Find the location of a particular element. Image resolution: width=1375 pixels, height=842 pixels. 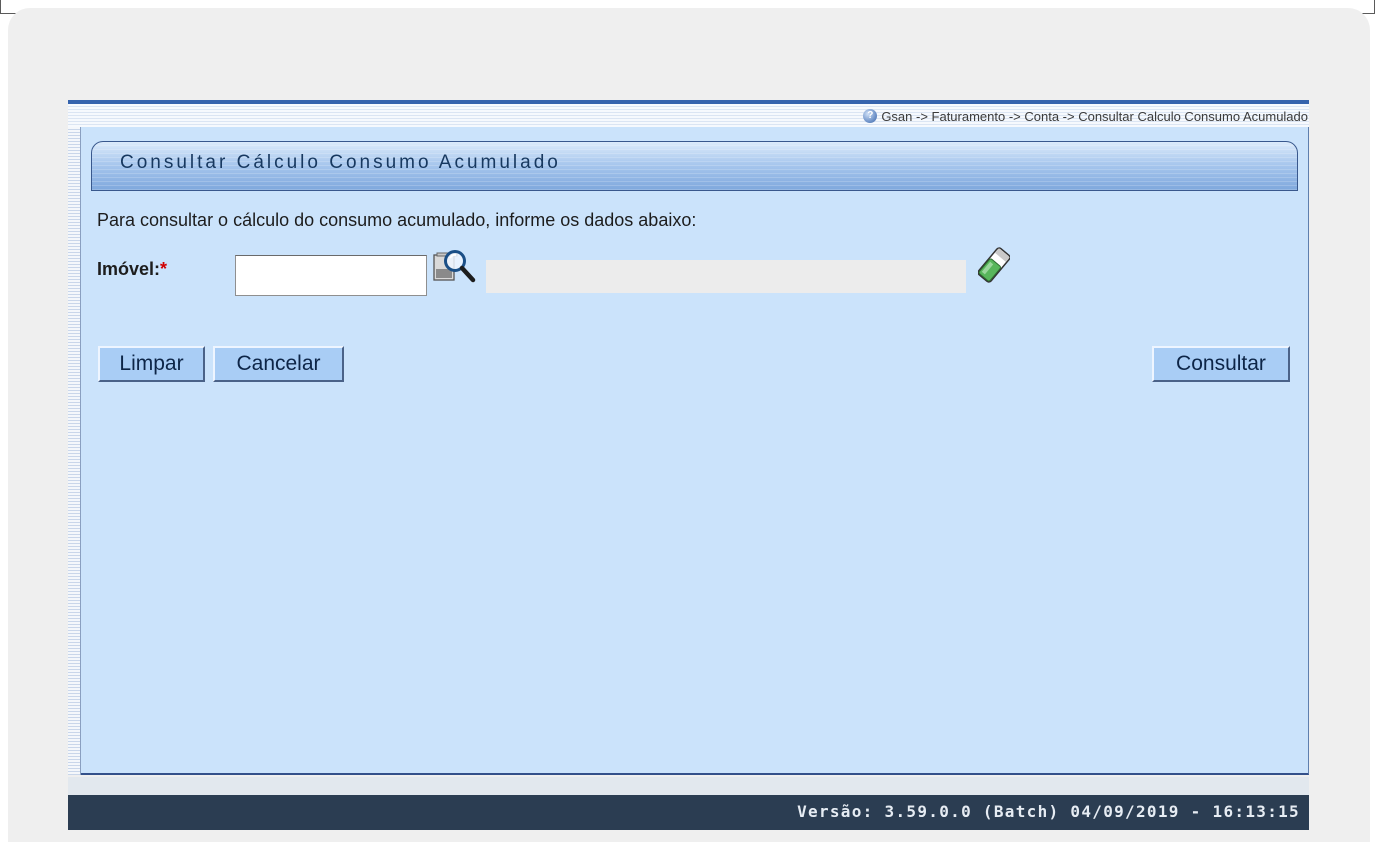

limpar-button: Limpar is located at coordinates (151, 364).